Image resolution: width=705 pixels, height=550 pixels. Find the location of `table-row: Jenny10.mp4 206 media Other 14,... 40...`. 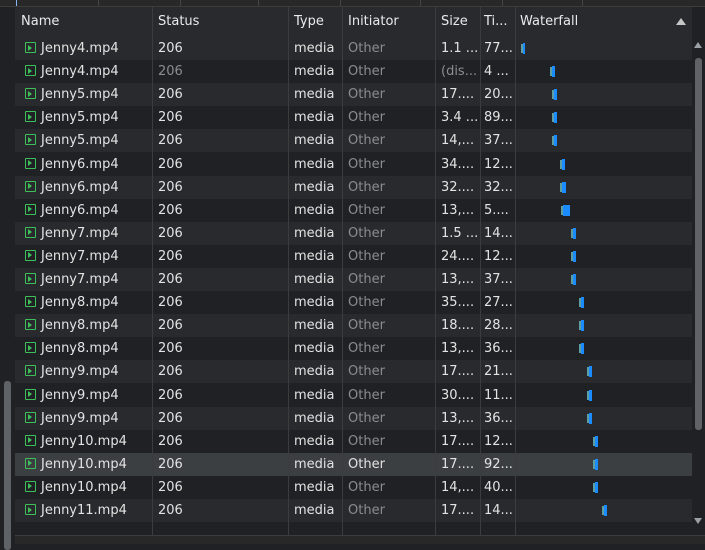

table-row: Jenny10.mp4 206 media Other 14,... 40... is located at coordinates (353, 487).